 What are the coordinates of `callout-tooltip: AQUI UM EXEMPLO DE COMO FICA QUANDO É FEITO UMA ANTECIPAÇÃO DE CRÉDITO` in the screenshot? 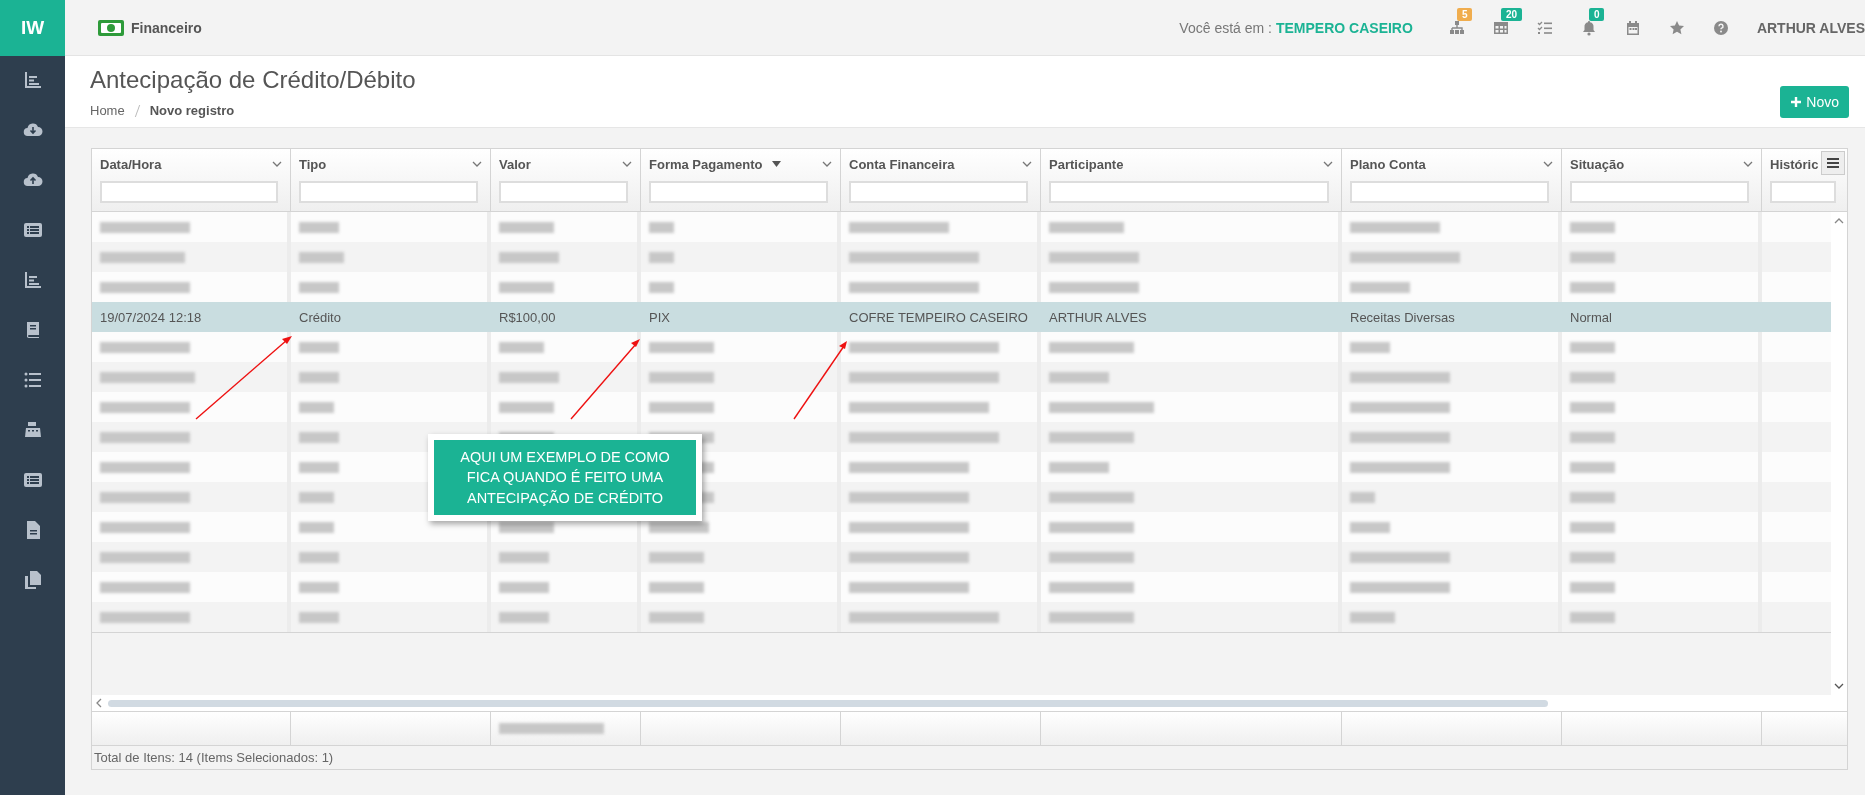 It's located at (565, 477).